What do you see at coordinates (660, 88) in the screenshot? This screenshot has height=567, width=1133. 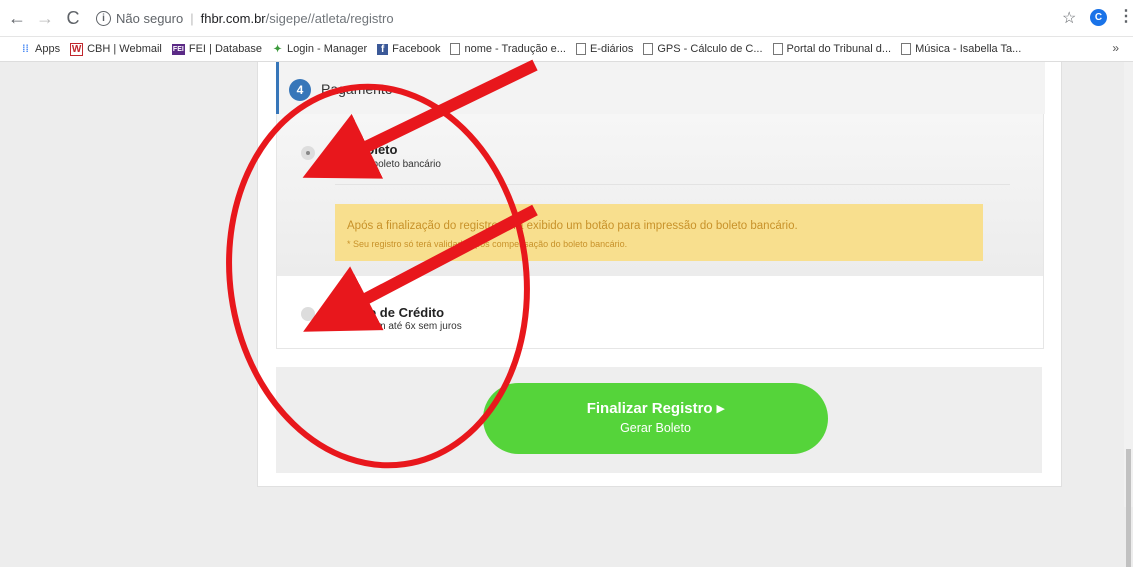 I see `step-header: 4 Pagamento` at bounding box center [660, 88].